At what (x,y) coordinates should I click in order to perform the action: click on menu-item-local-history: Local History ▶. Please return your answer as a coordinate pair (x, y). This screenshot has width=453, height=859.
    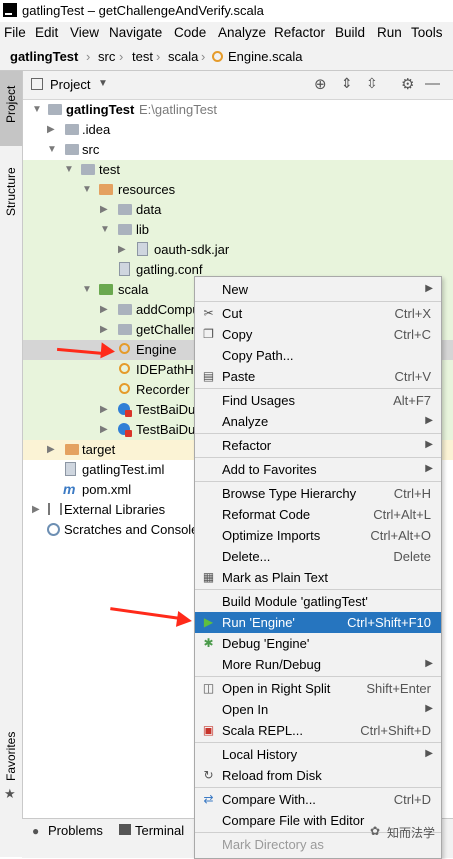
    Looking at the image, I should click on (318, 754).